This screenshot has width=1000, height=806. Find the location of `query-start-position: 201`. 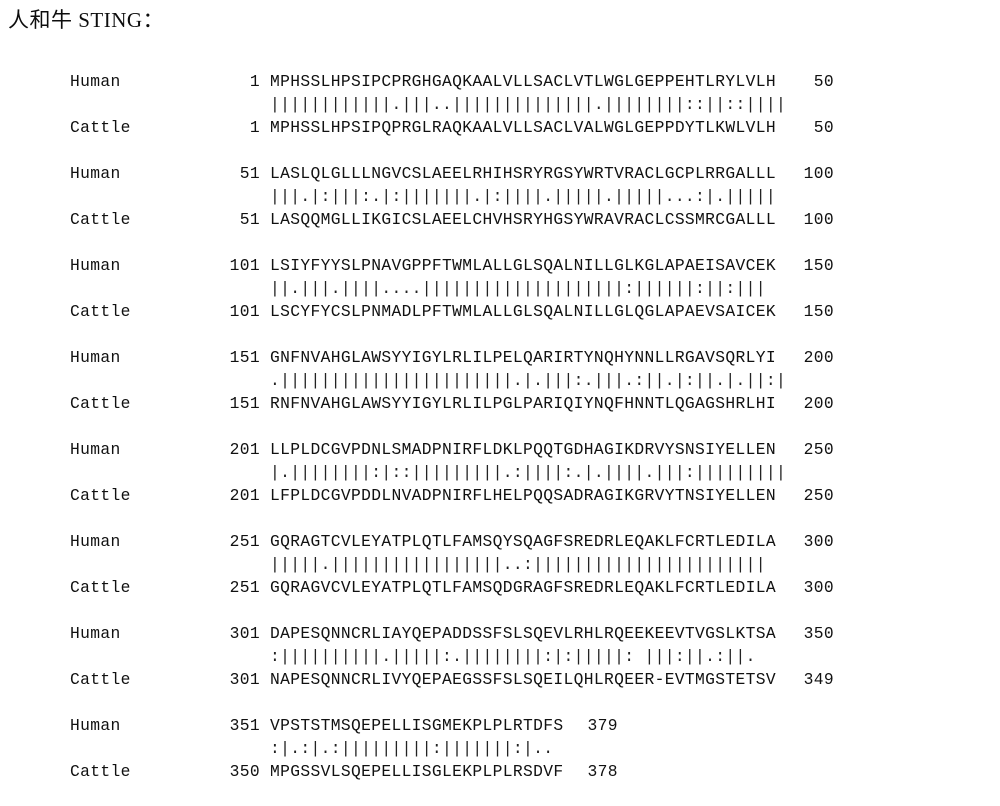

query-start-position: 201 is located at coordinates (244, 449).